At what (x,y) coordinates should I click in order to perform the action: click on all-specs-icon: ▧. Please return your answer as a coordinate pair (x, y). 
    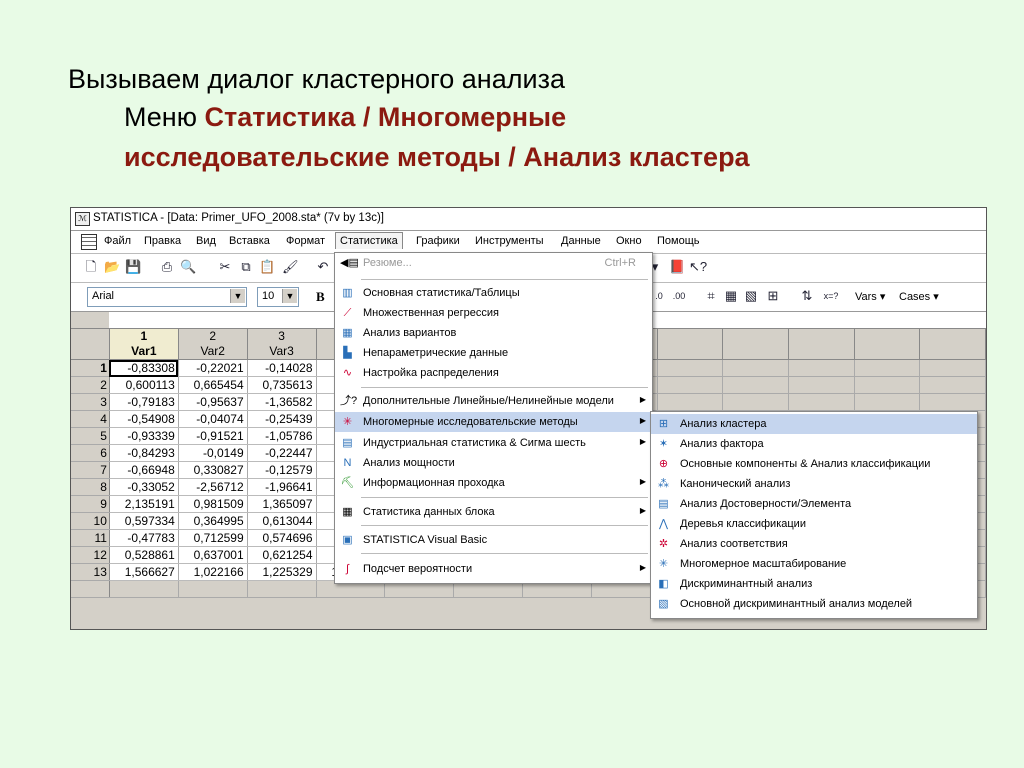
    Looking at the image, I should click on (751, 296).